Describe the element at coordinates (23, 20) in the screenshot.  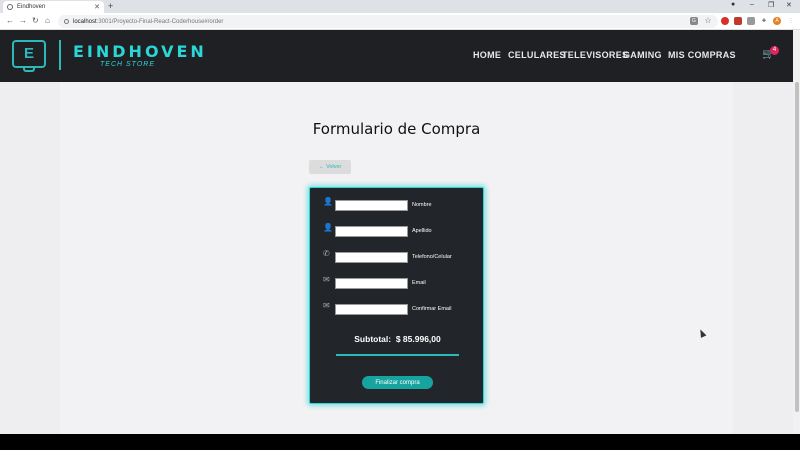
I see `forward-arrow-icon: →` at that location.